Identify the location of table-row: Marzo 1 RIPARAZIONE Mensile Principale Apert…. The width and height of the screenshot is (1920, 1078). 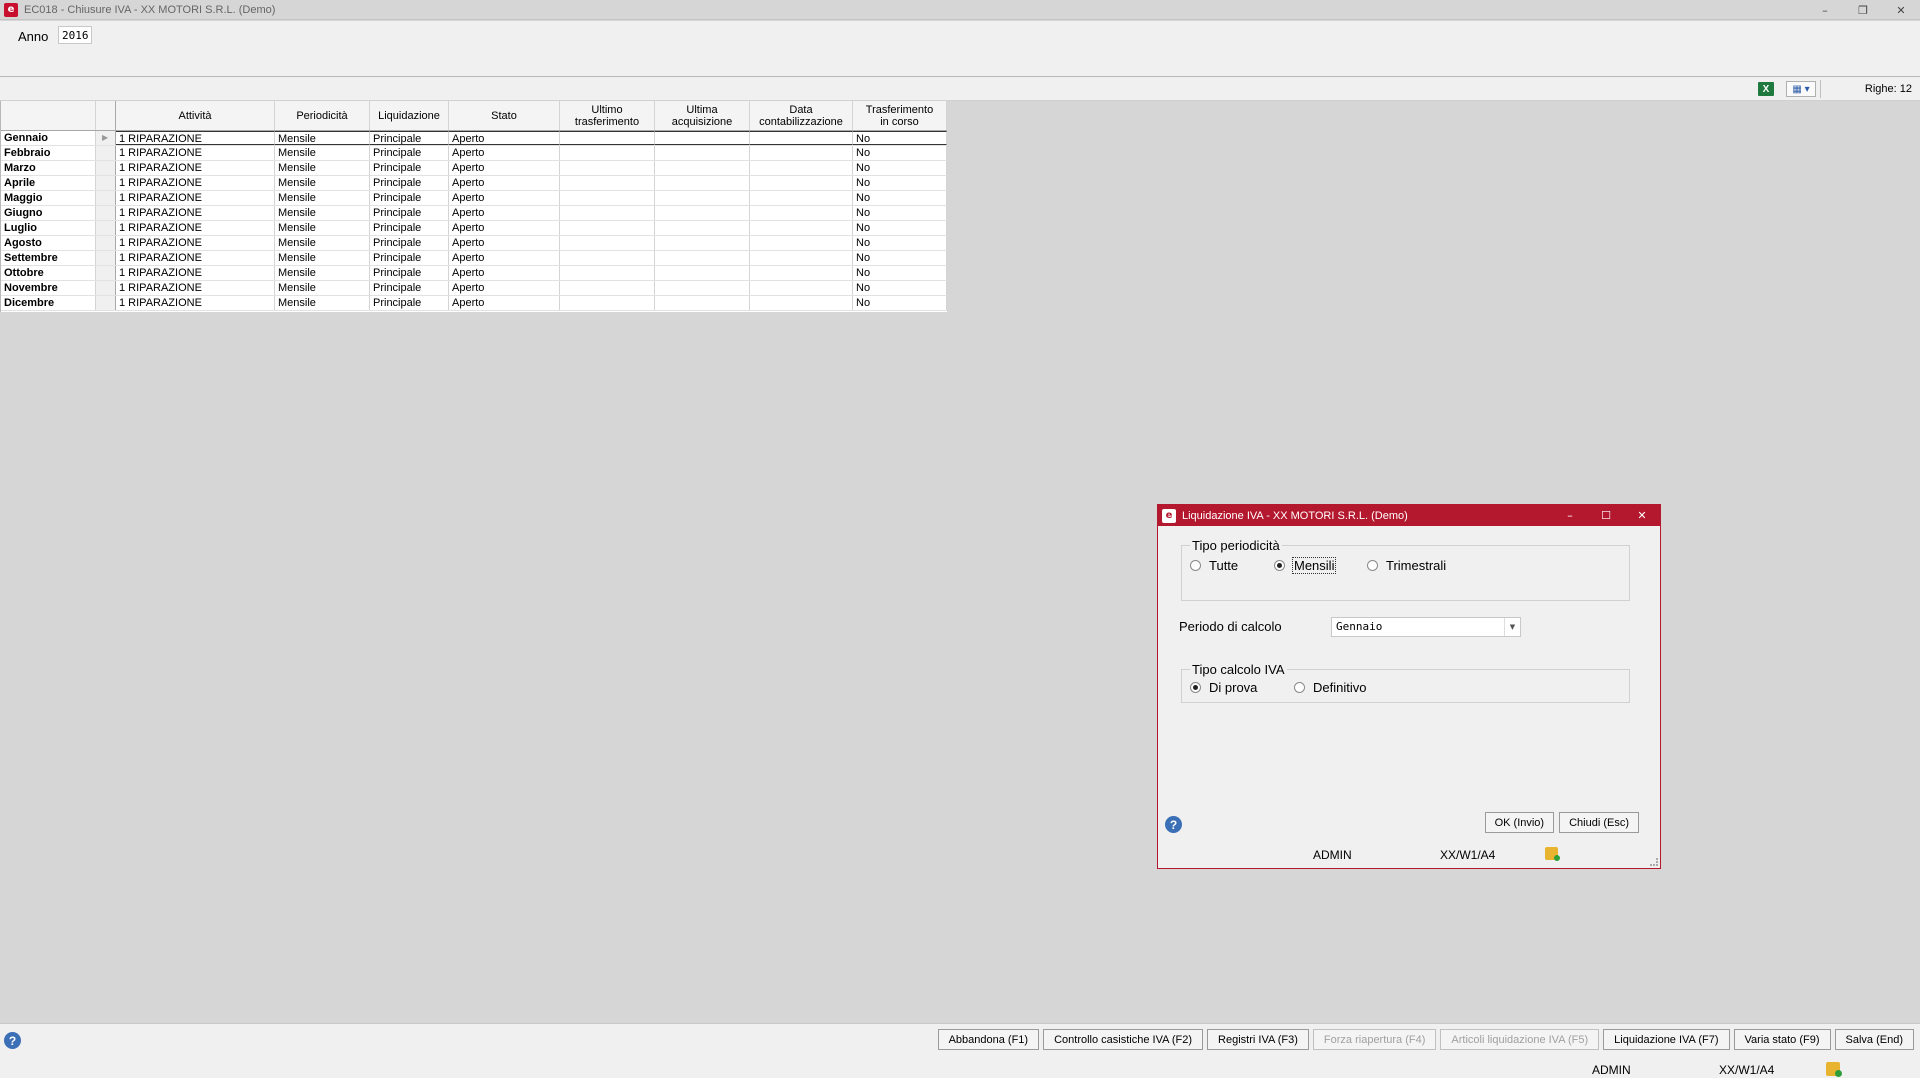
(474, 168).